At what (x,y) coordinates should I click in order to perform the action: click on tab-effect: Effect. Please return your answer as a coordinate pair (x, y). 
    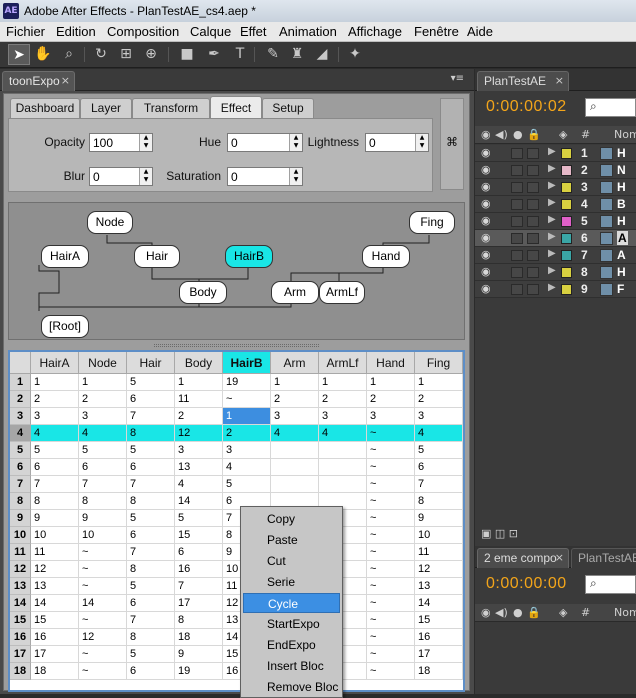
    Looking at the image, I should click on (236, 107).